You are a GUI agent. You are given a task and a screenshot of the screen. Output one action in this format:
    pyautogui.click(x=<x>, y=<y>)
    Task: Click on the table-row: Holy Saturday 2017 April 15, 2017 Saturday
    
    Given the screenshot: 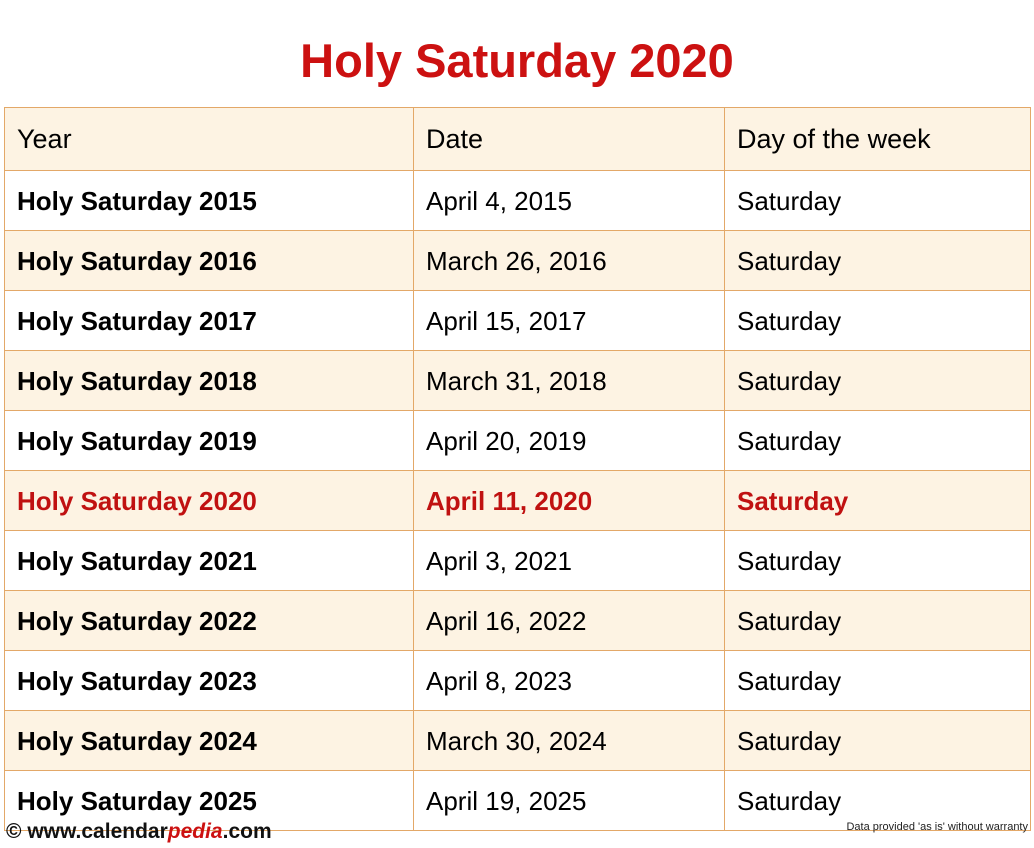 What is the action you would take?
    pyautogui.click(x=517, y=321)
    